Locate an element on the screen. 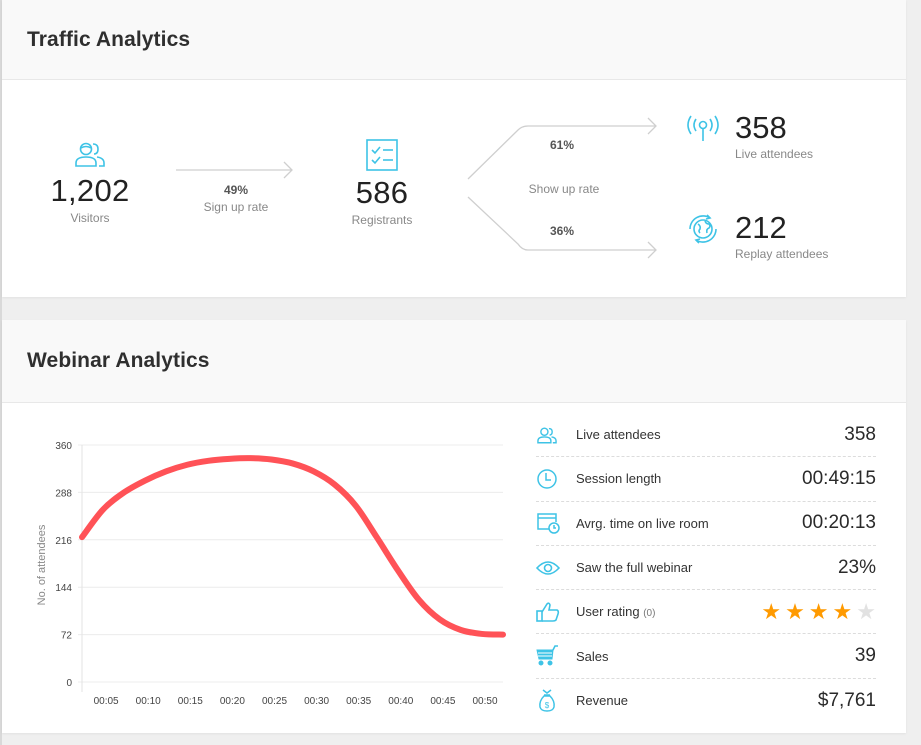 This screenshot has height=745, width=921. rating-label: User rating is located at coordinates (608, 612).